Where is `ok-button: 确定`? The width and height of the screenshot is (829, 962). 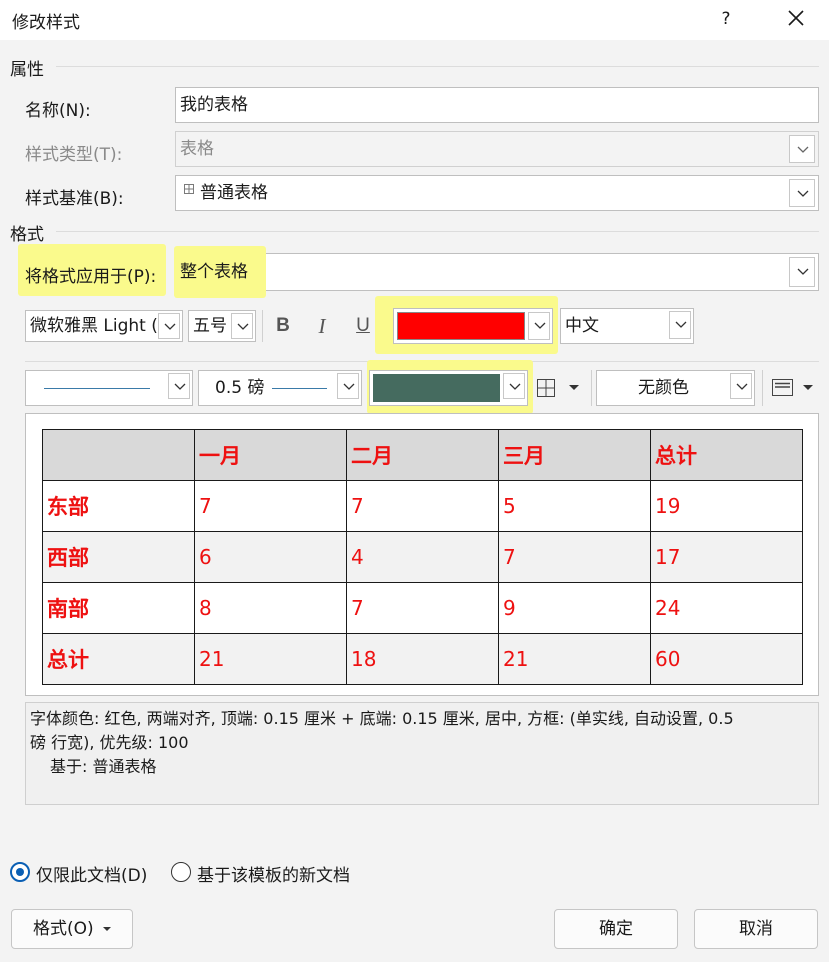 ok-button: 确定 is located at coordinates (616, 929).